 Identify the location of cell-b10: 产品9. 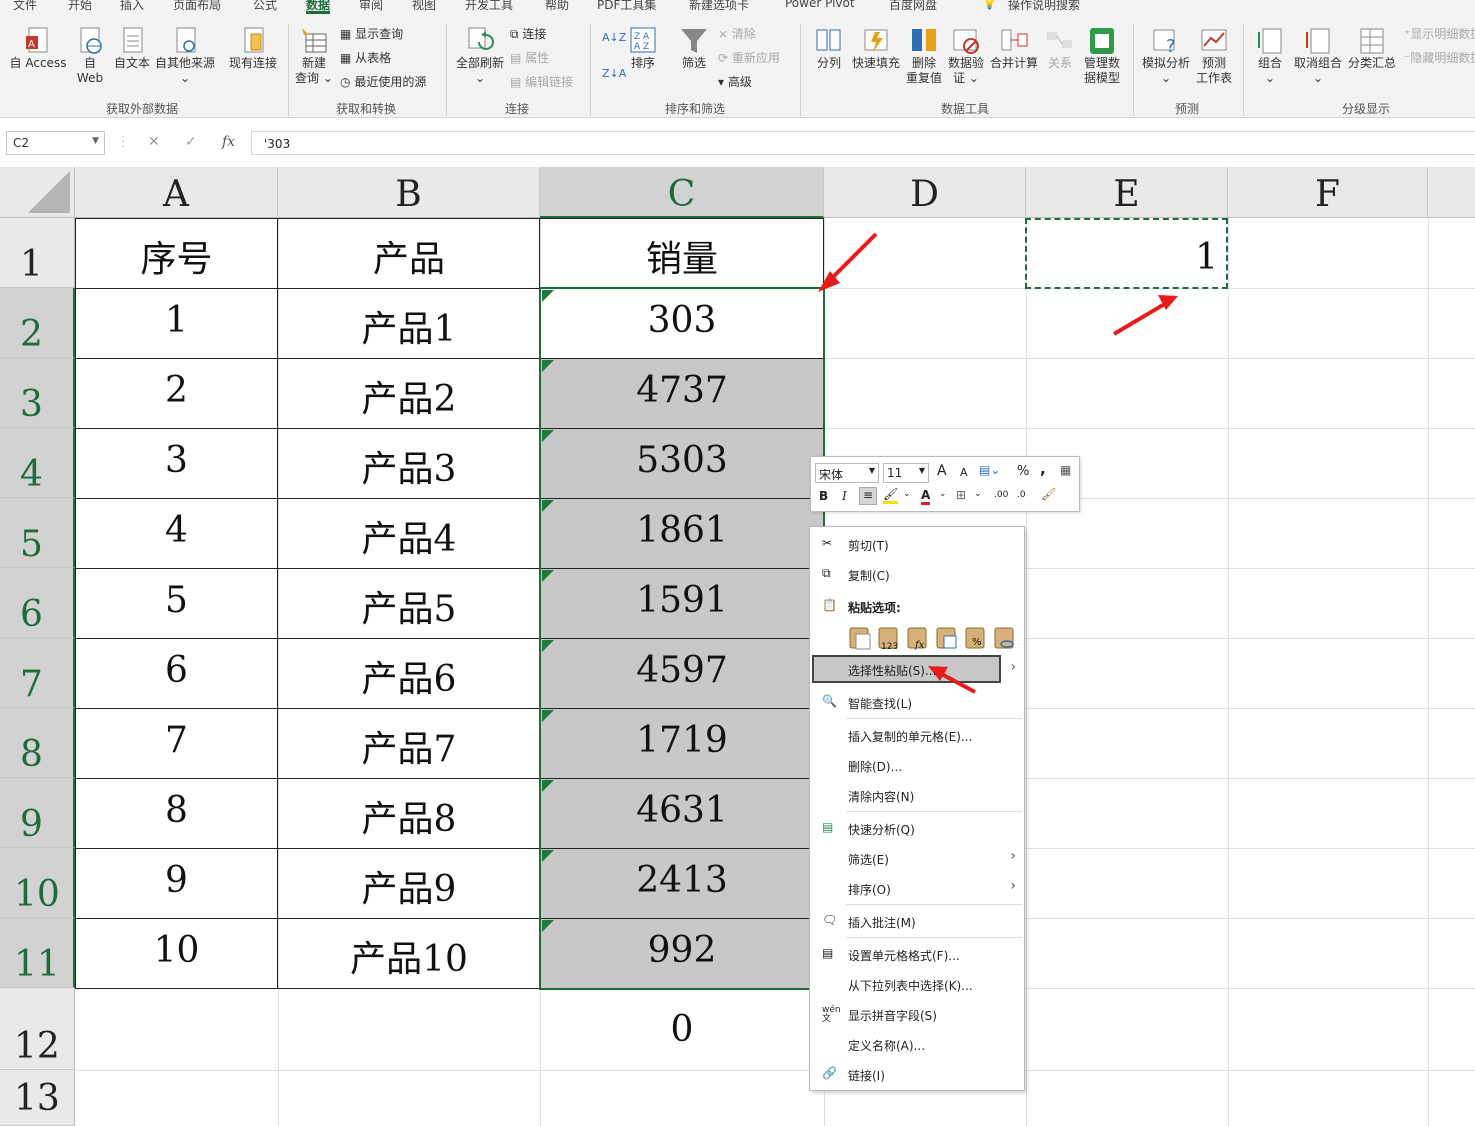
(409, 886).